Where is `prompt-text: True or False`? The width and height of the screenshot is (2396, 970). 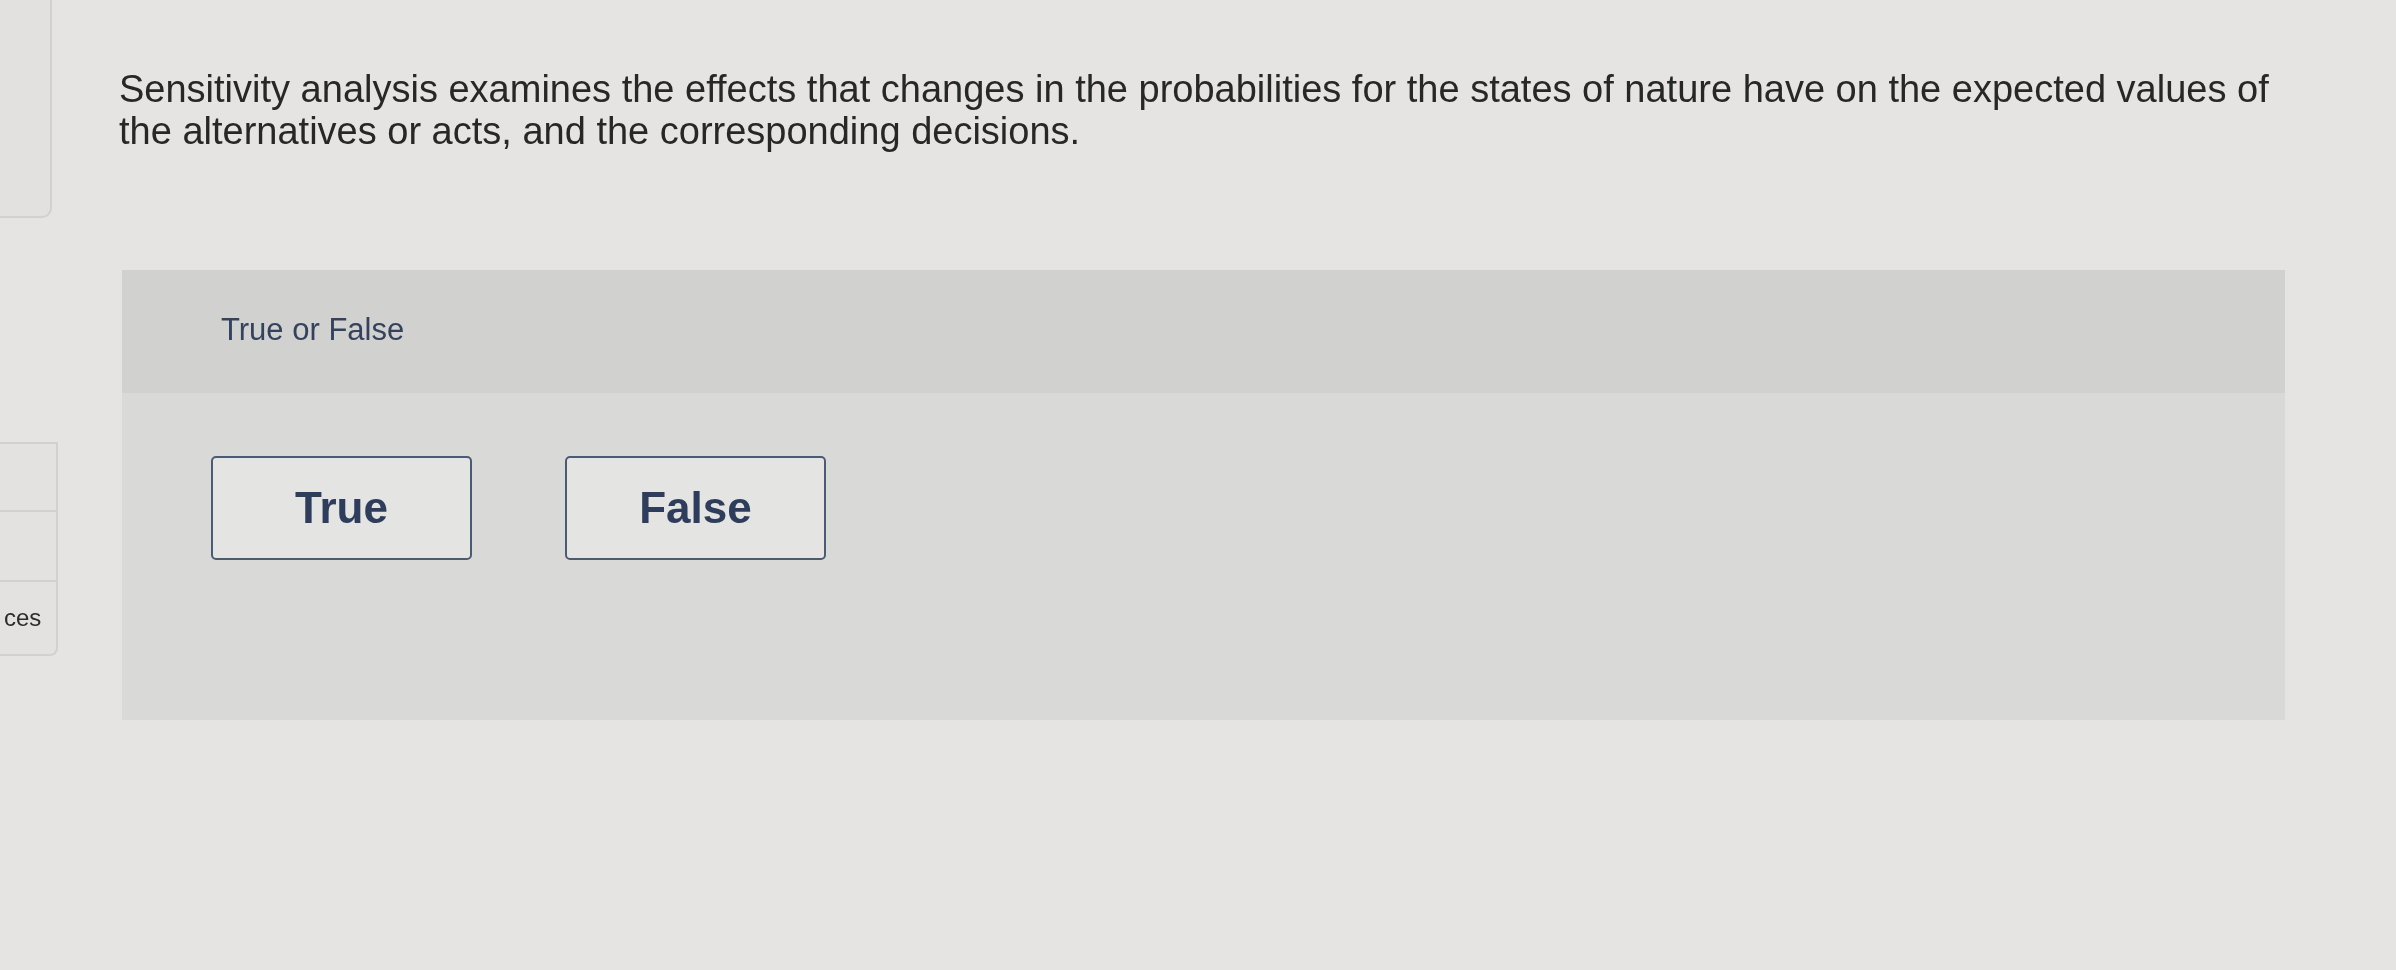
prompt-text: True or False is located at coordinates (313, 329).